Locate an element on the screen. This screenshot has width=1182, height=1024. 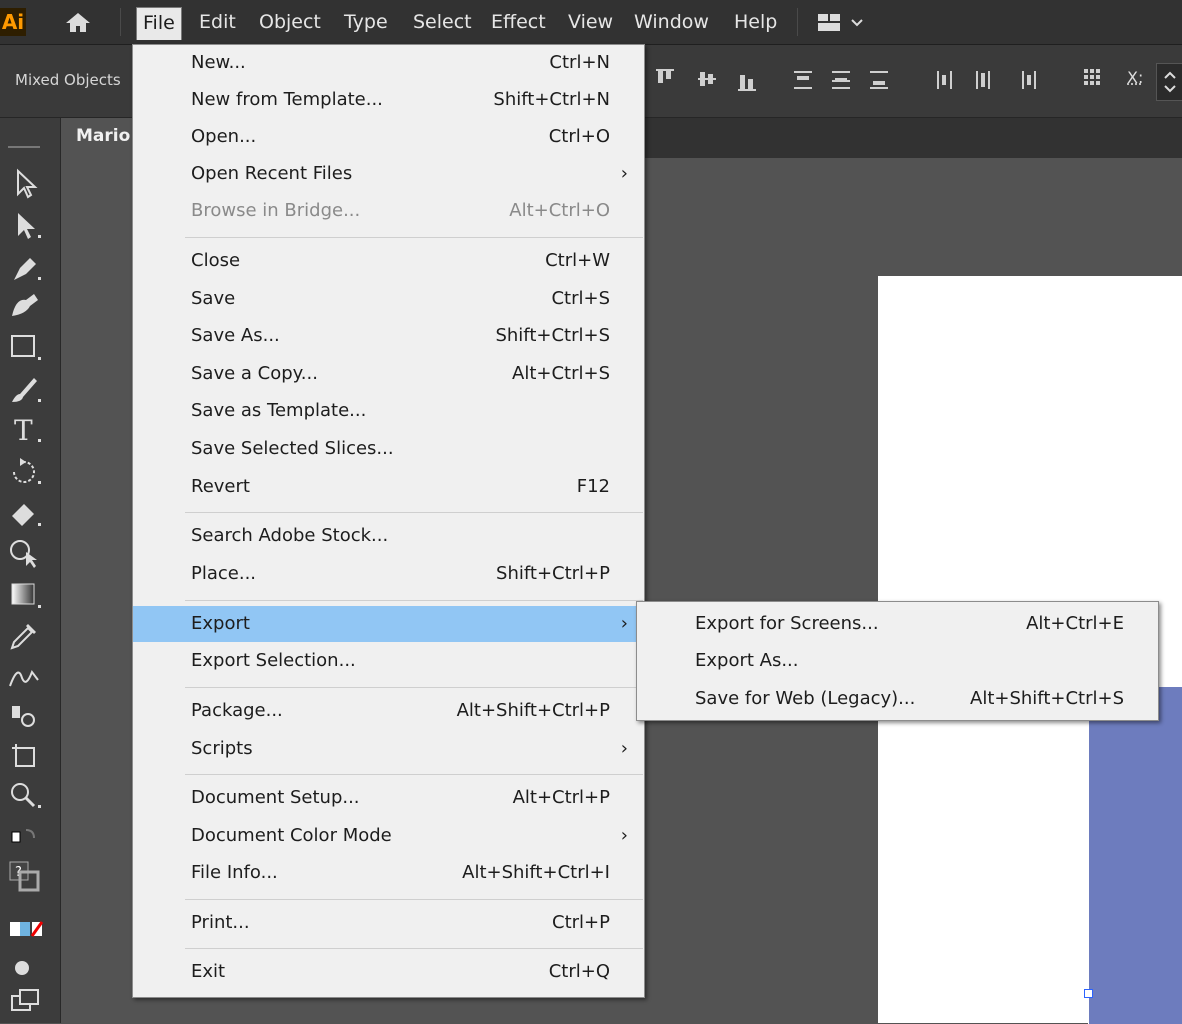
menu-item-open: Open... Ctrl+O is located at coordinates (388, 137).